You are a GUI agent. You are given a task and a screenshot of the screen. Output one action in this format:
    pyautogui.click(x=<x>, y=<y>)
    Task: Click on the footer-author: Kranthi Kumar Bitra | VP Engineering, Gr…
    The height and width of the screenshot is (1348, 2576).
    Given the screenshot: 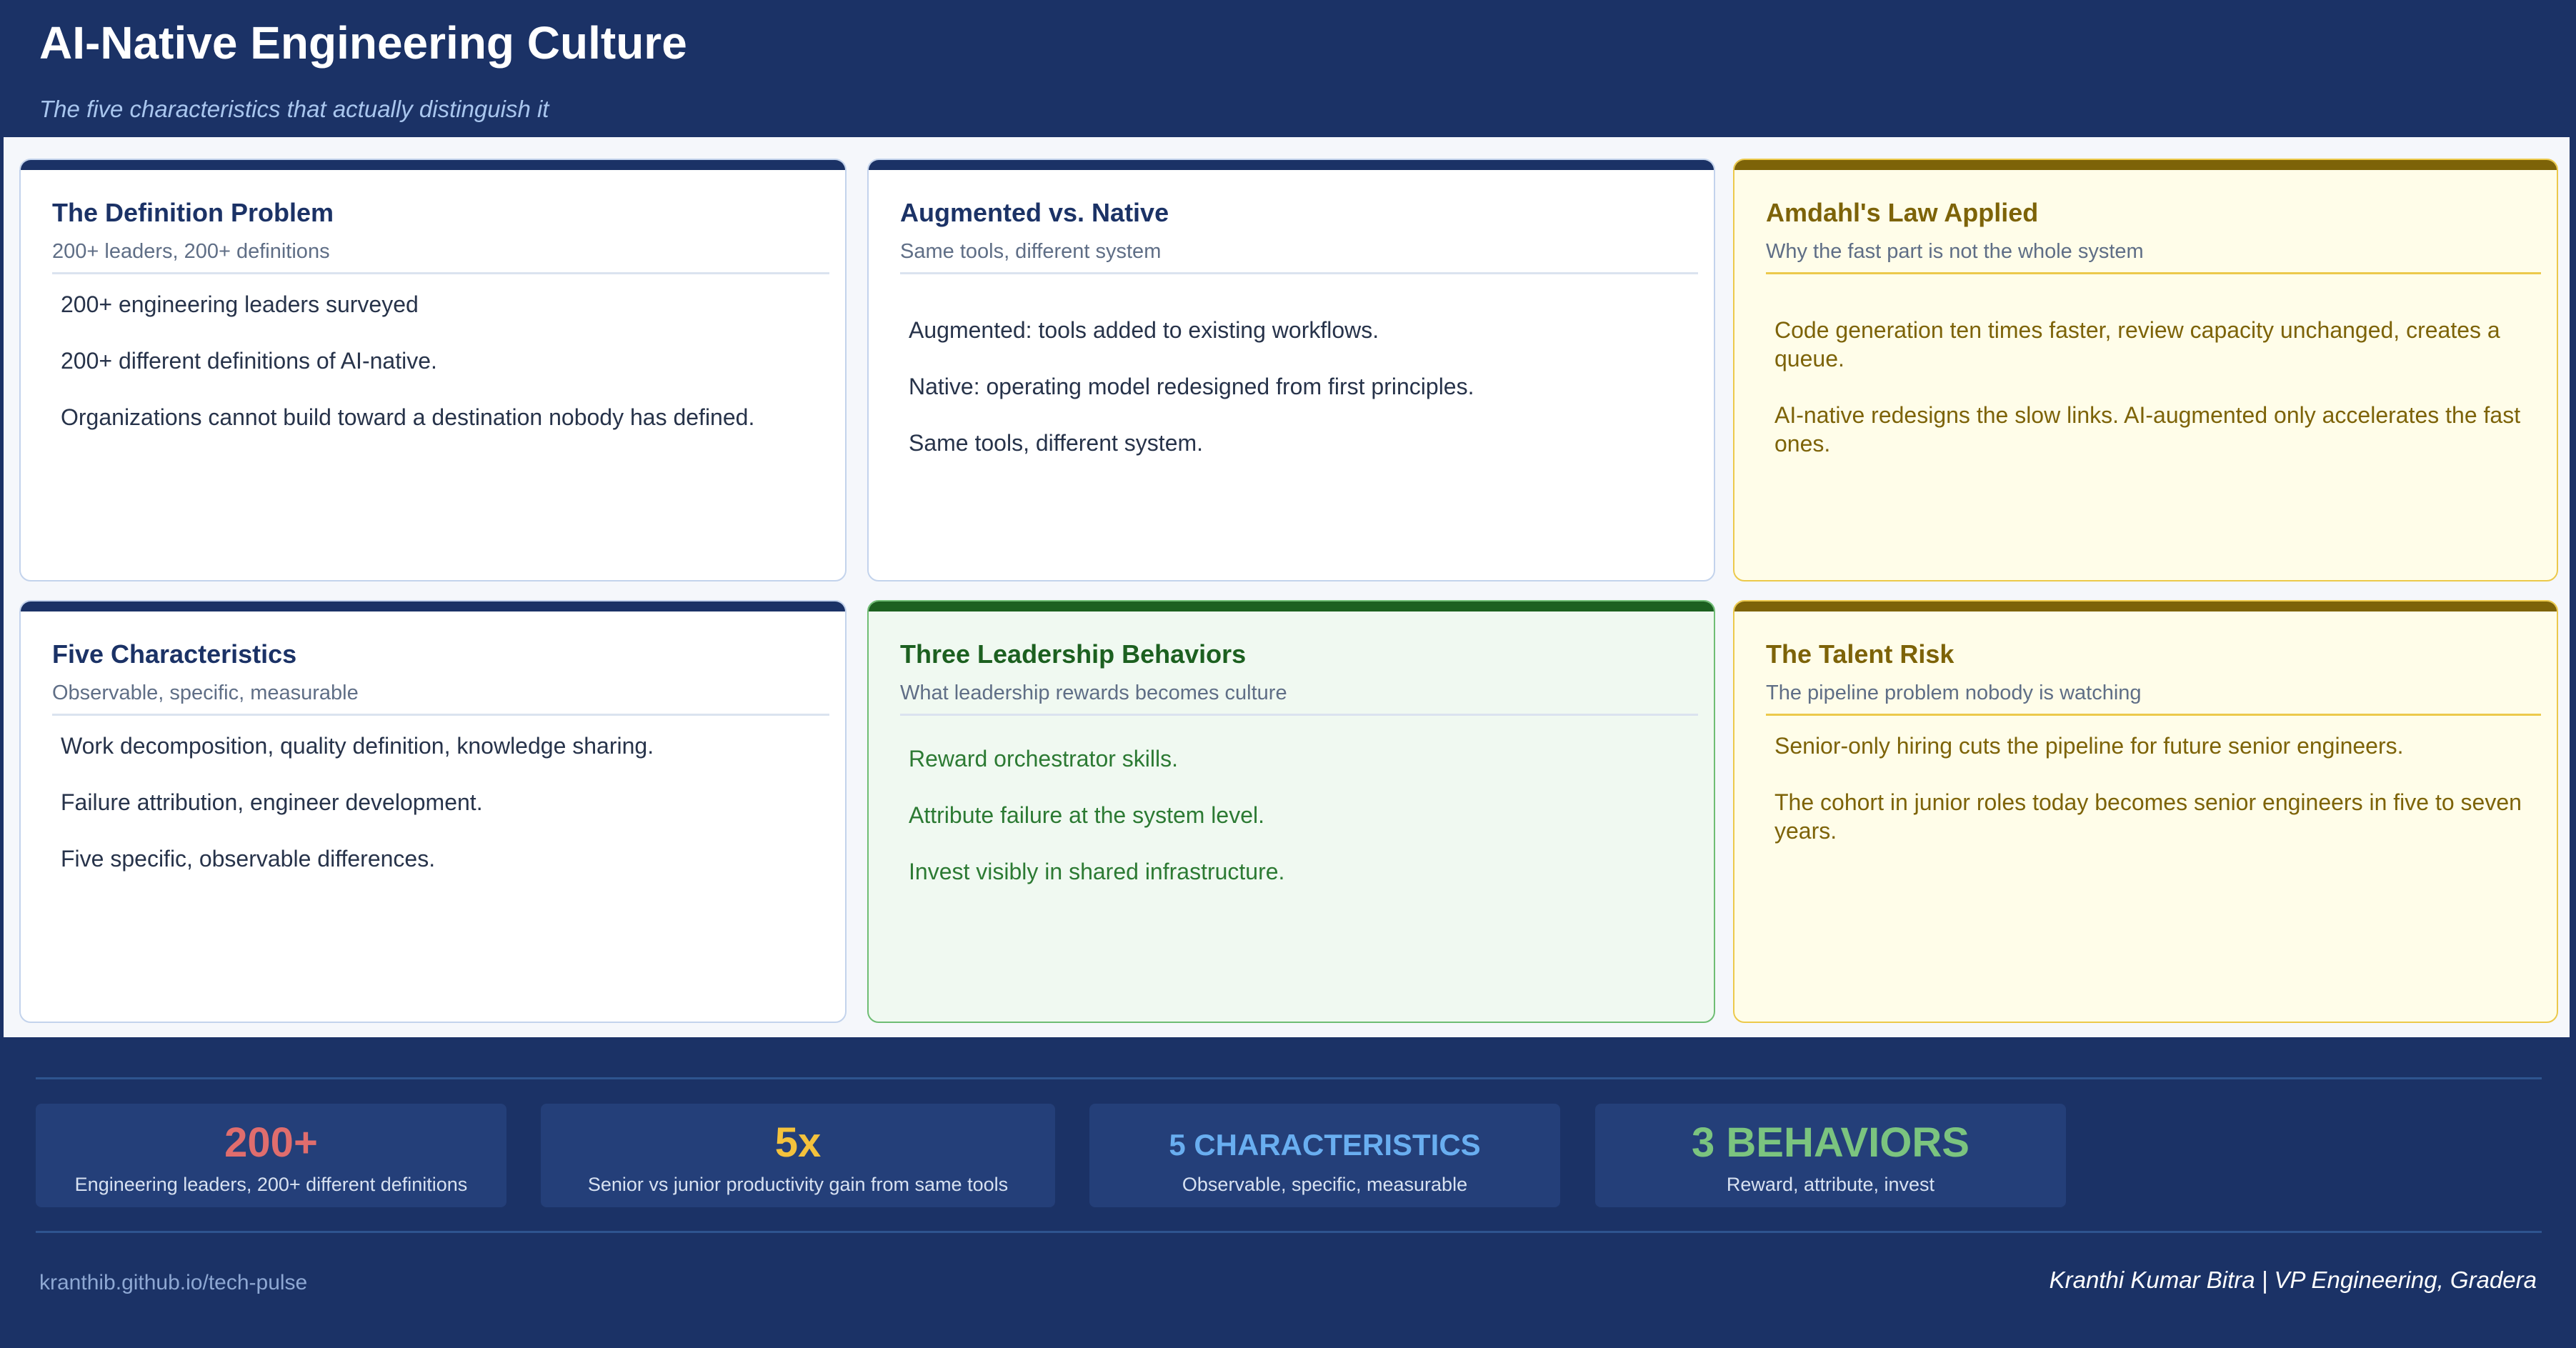 What is the action you would take?
    pyautogui.click(x=2293, y=1280)
    